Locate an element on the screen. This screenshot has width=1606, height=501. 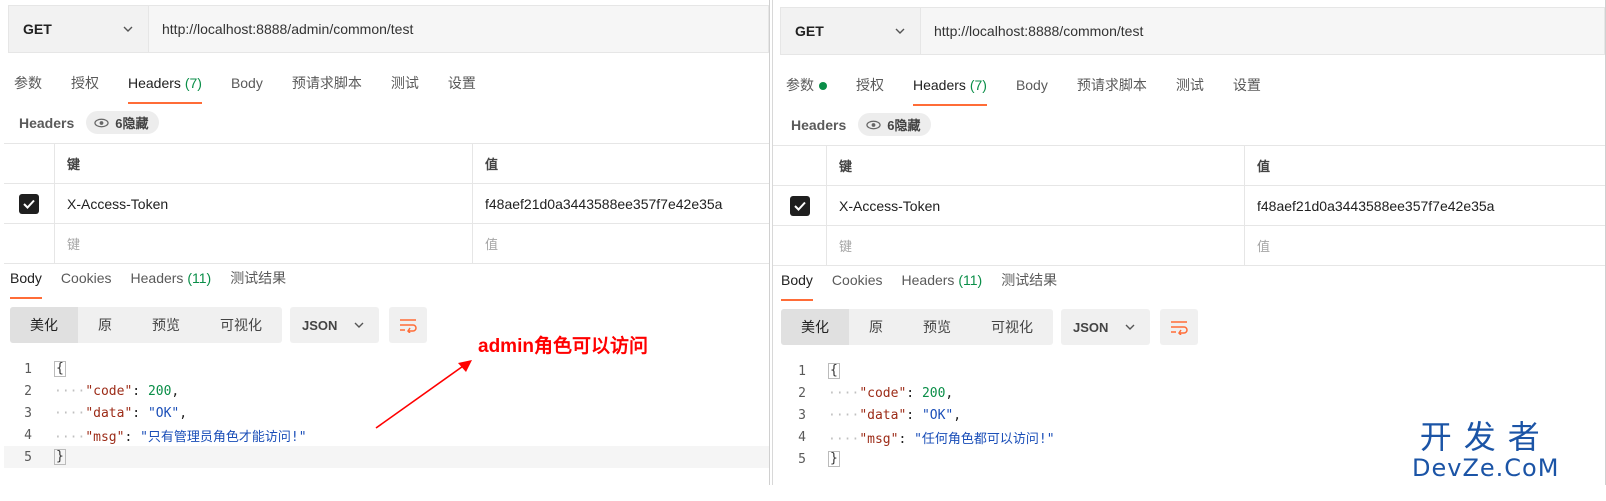
eye-icon is located at coordinates (873, 124).